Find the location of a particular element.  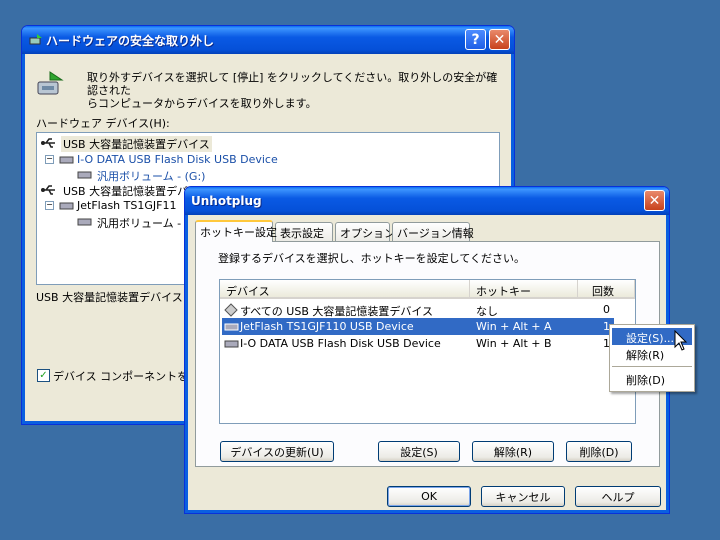

tab-display-settings: 表示設定 is located at coordinates (304, 231).